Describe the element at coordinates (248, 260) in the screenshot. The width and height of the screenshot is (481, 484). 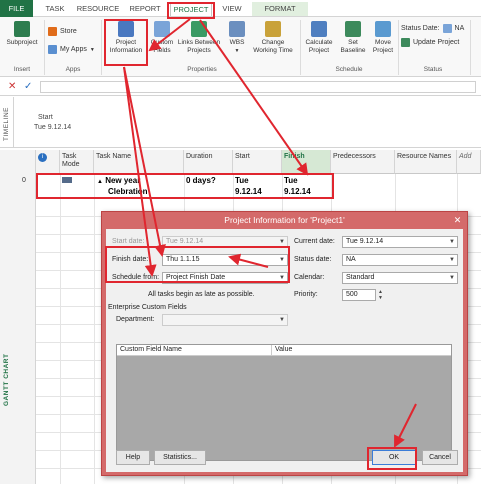
I see `arrow-to-finish-date-field` at that location.